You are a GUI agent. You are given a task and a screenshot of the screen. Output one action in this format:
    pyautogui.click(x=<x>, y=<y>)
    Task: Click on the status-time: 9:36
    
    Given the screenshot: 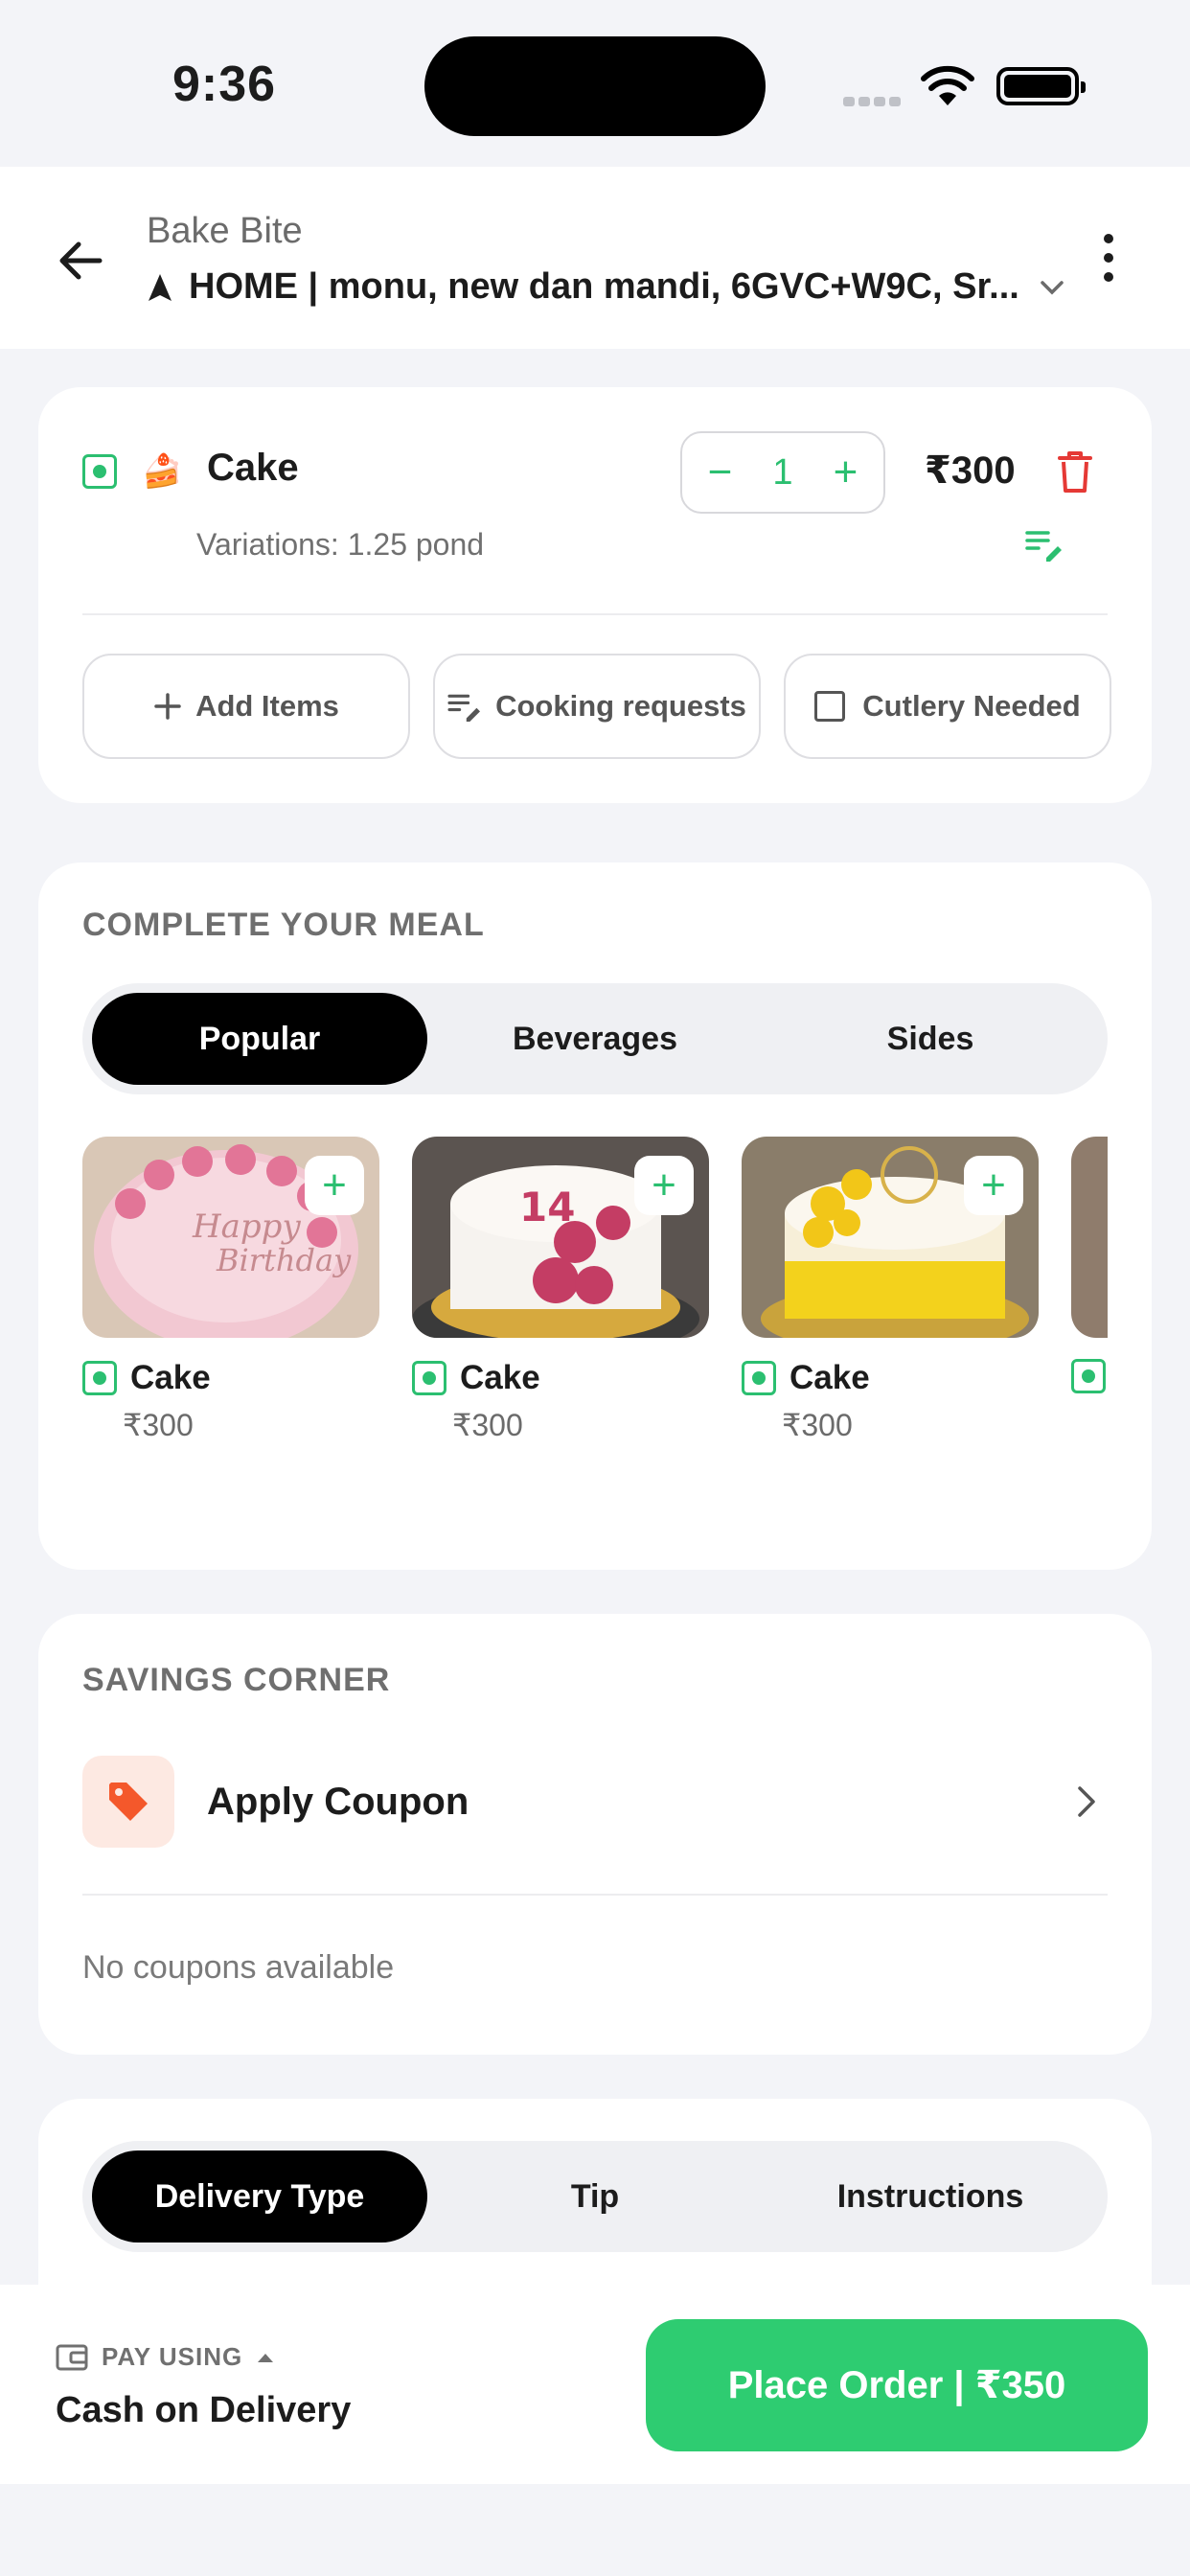 What is the action you would take?
    pyautogui.click(x=225, y=85)
    